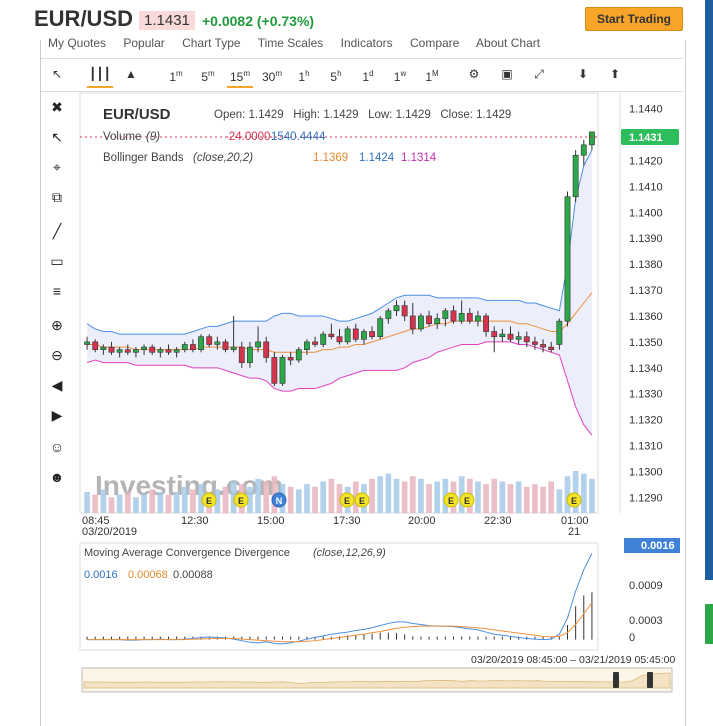  Describe the element at coordinates (195, 521) in the screenshot. I see `time-label: 12:30` at that location.